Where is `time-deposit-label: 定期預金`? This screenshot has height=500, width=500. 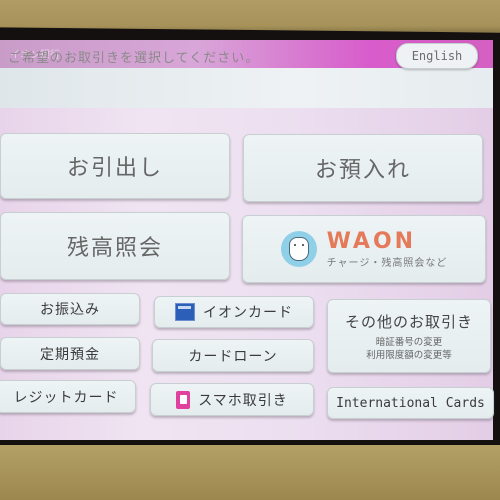
time-deposit-label: 定期預金 is located at coordinates (70, 354).